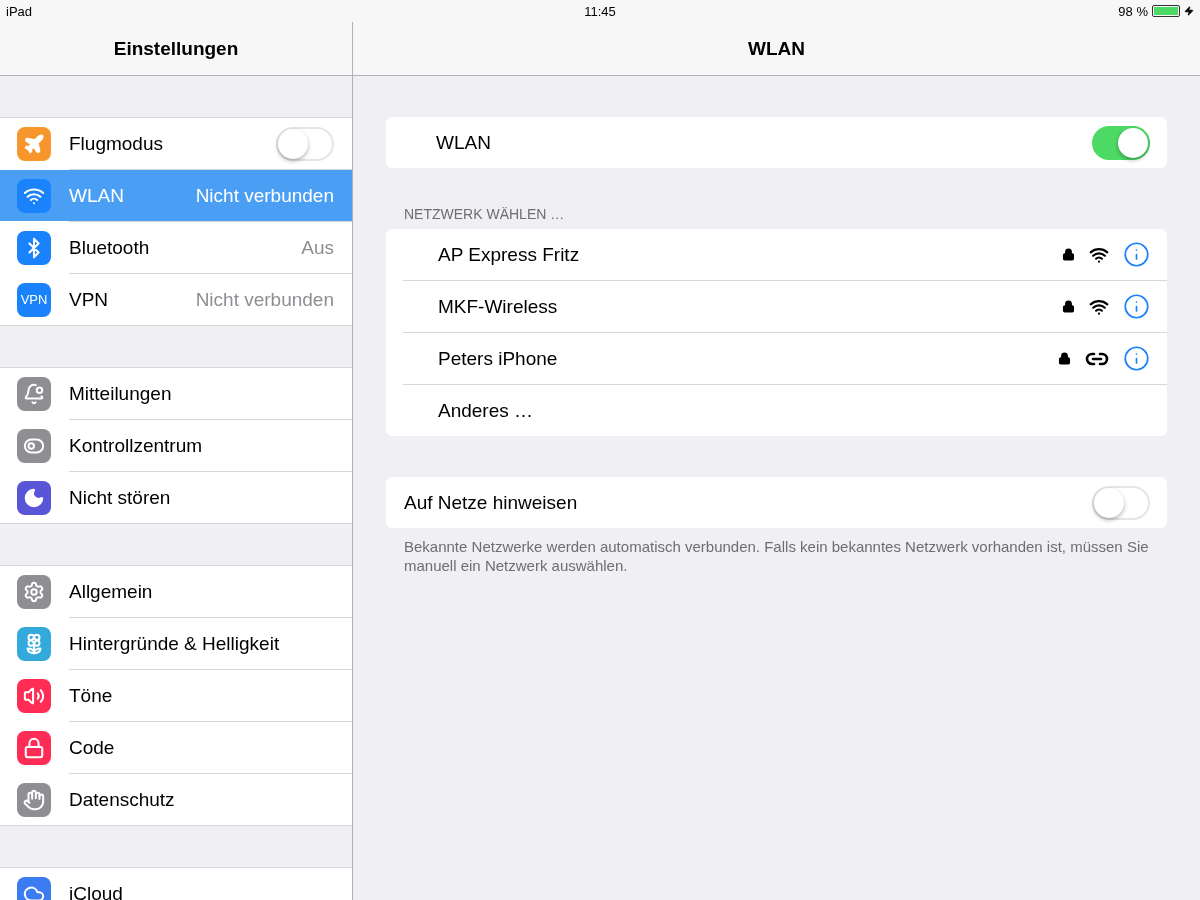  I want to click on sidebar-title: Einstellungen, so click(176, 48).